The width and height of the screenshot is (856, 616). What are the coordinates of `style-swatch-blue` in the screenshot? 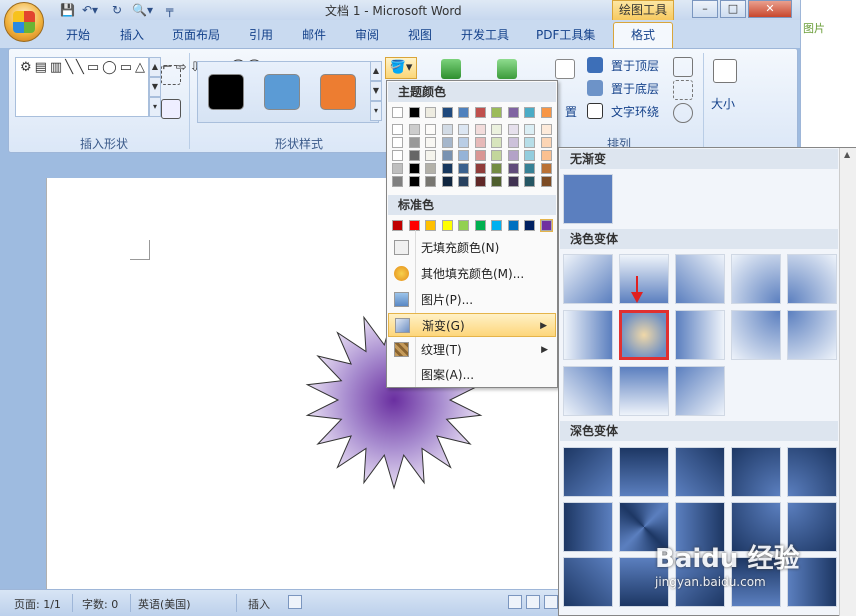 It's located at (282, 92).